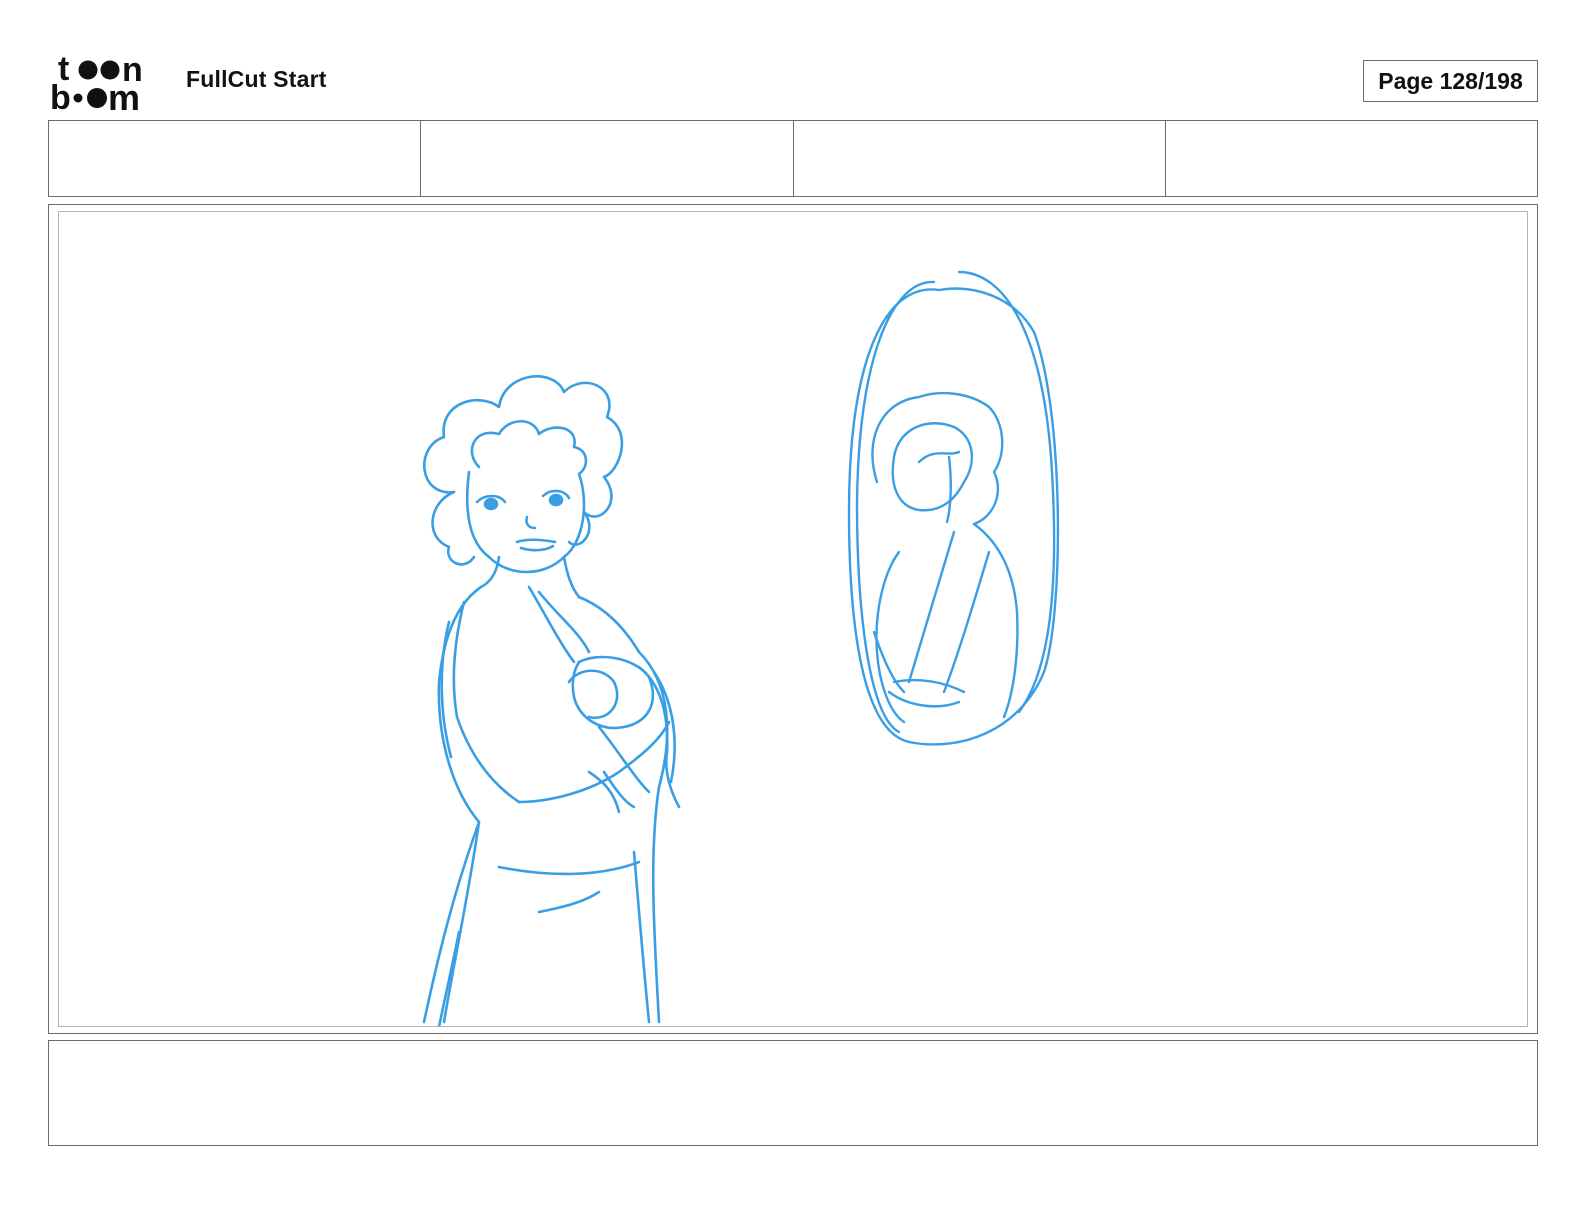 Image resolution: width=1584 pixels, height=1224 pixels. What do you see at coordinates (60, 96) in the screenshot?
I see `svg-text: b` at bounding box center [60, 96].